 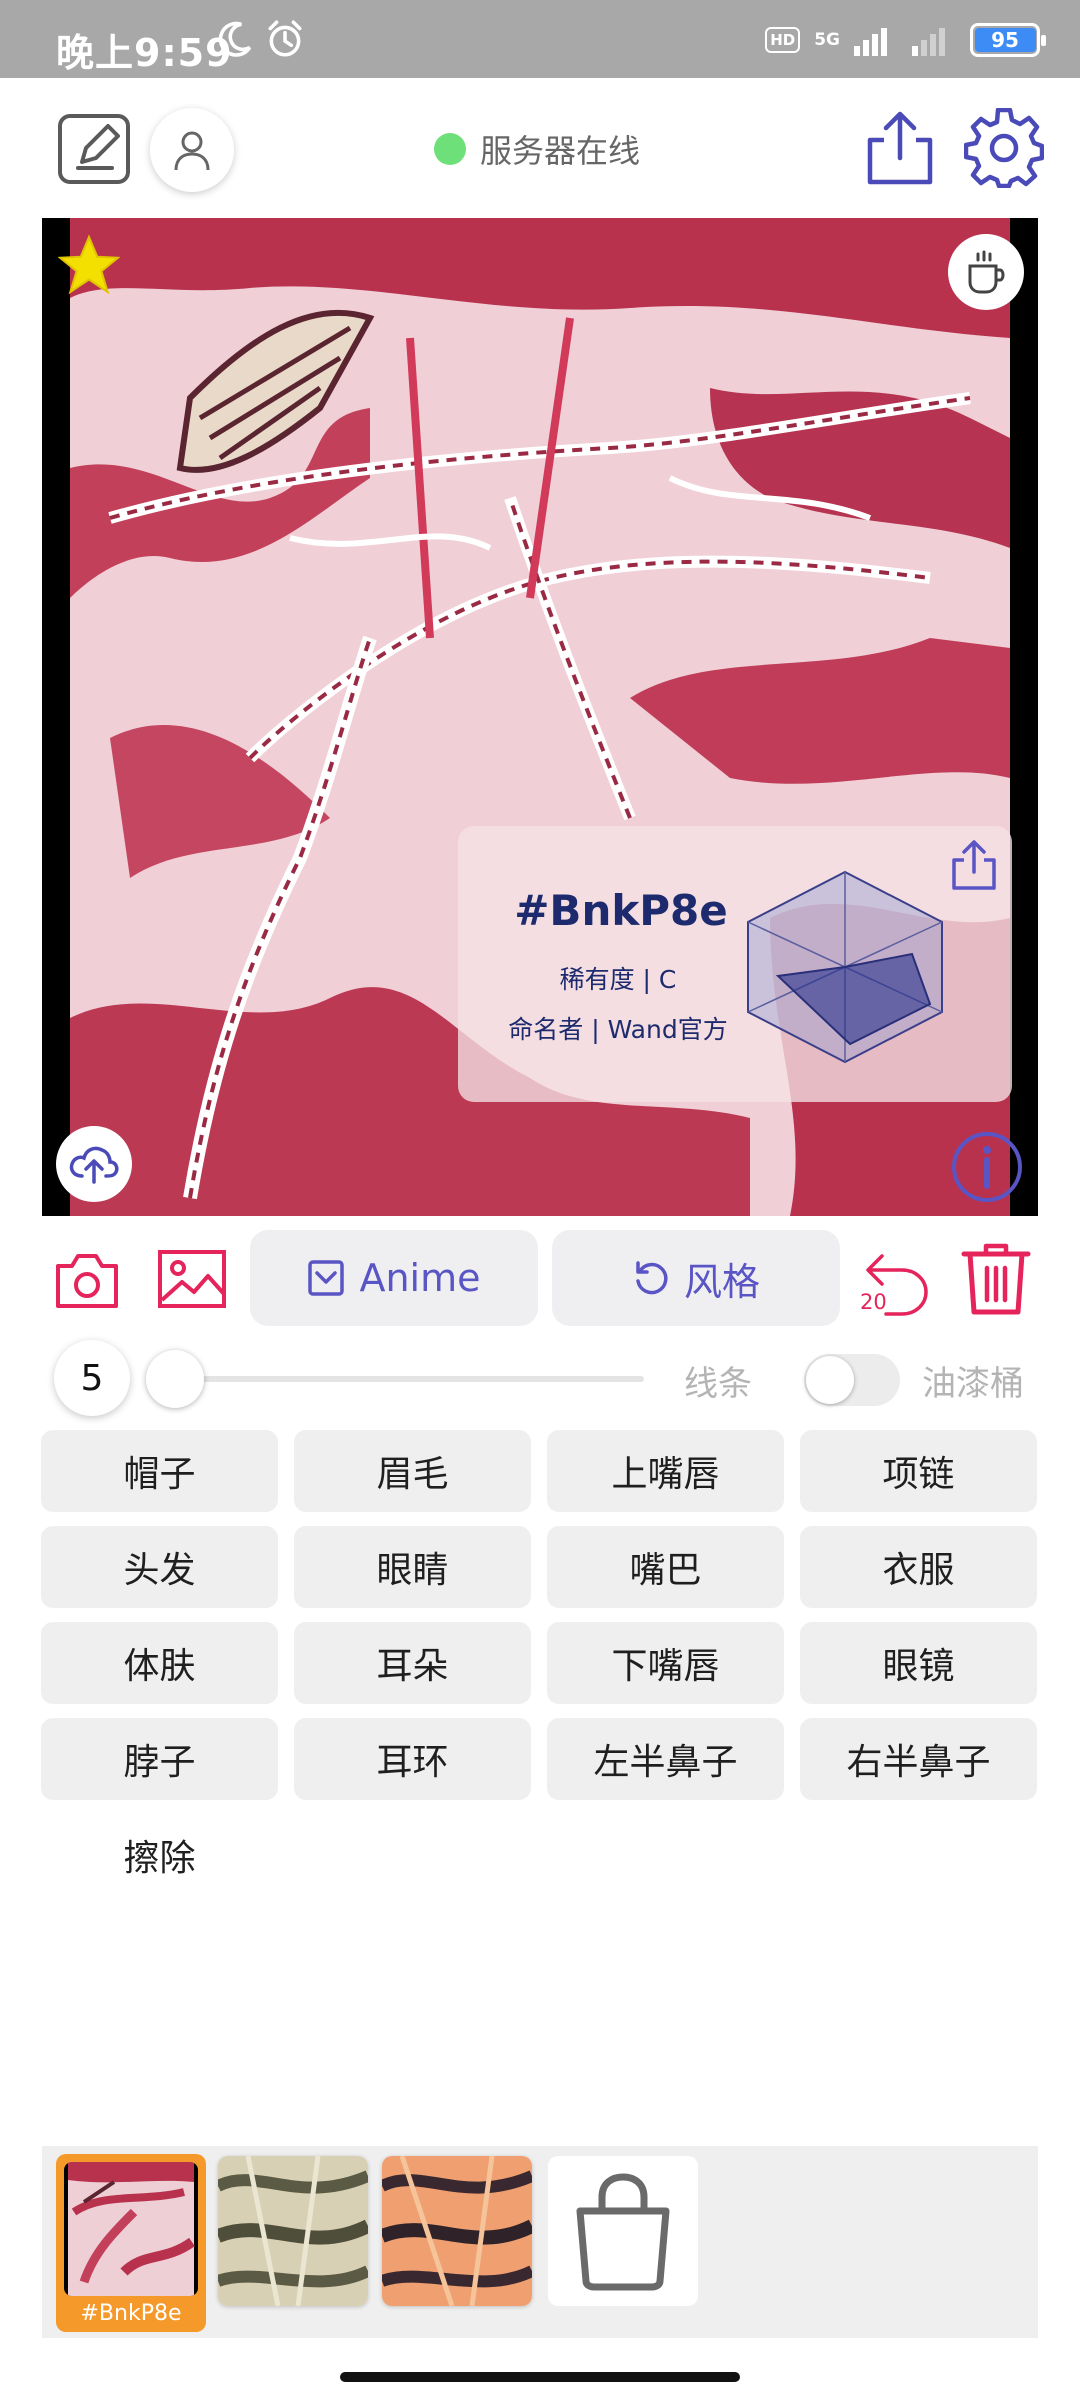 I want to click on label-clothes: 衣服, so click(x=918, y=1567).